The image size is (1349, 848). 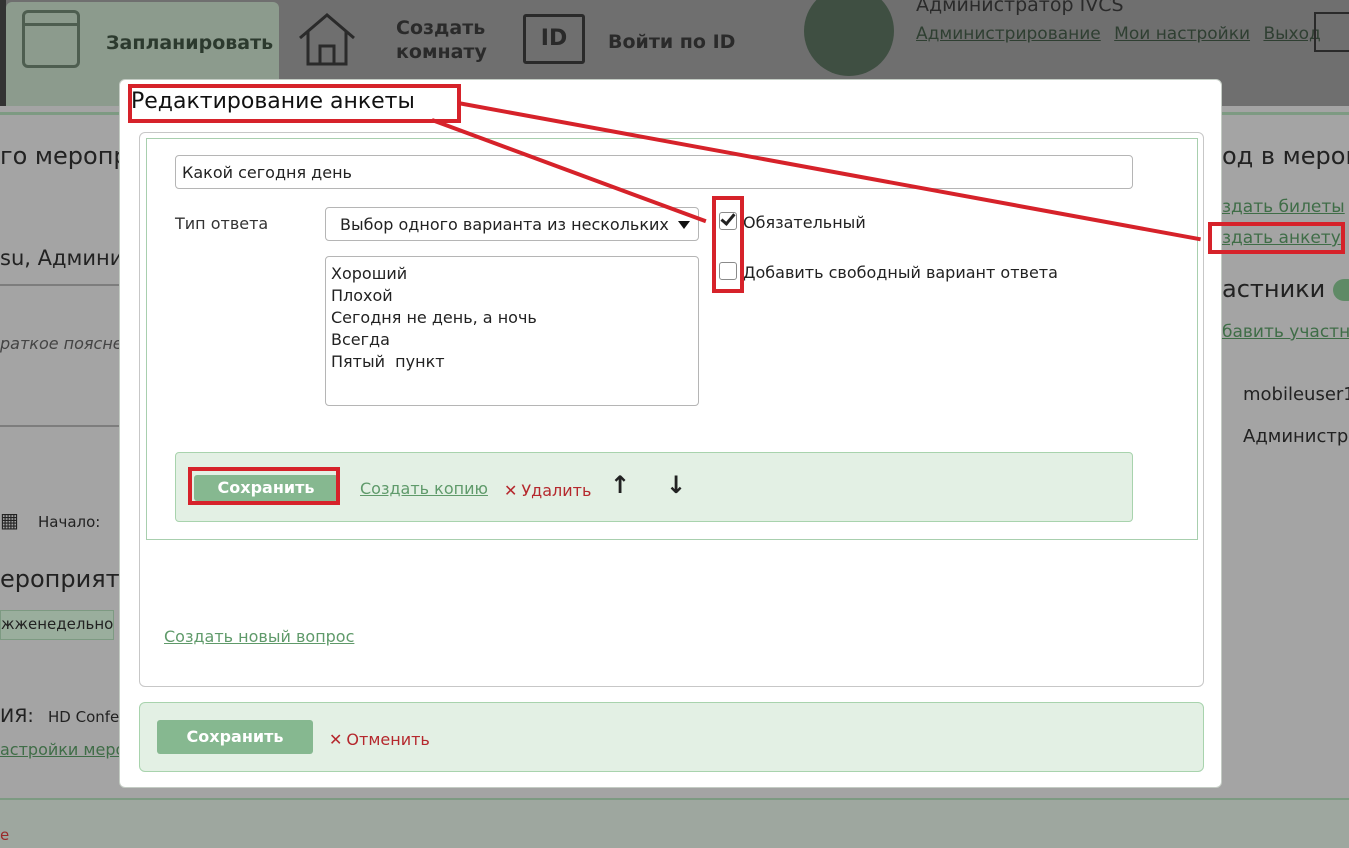 What do you see at coordinates (1283, 207) in the screenshot?
I see `create-tickets-link: здать билеты` at bounding box center [1283, 207].